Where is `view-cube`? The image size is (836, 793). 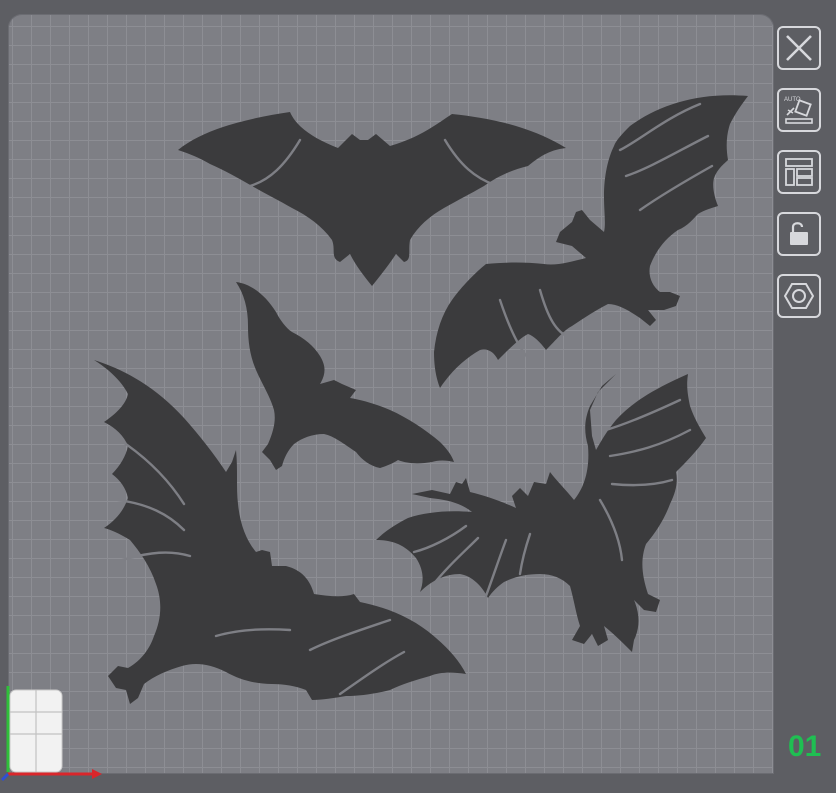
view-cube is located at coordinates (36, 731).